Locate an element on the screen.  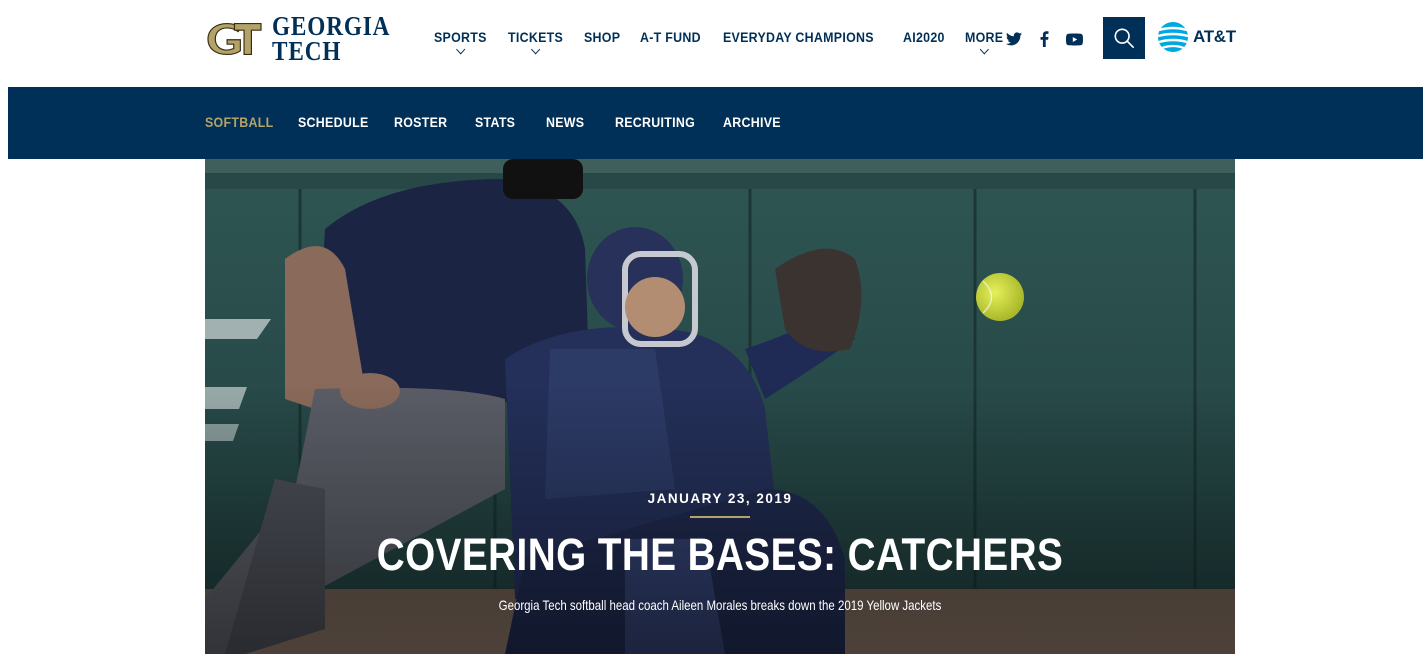
subnav-news: NEWS is located at coordinates (565, 122).